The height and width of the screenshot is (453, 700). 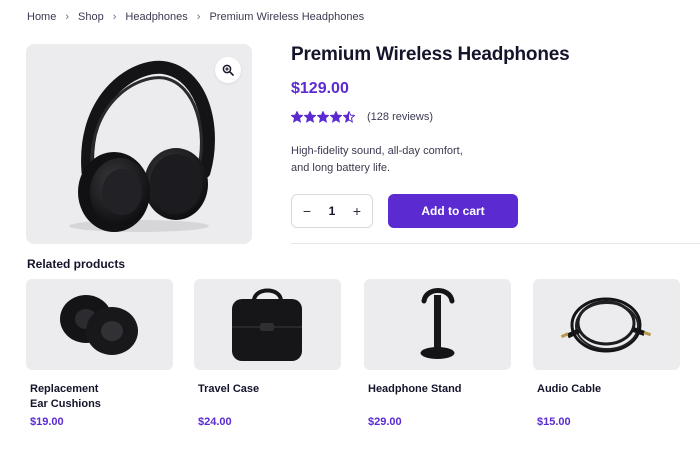 I want to click on increment-button: +, so click(x=357, y=211).